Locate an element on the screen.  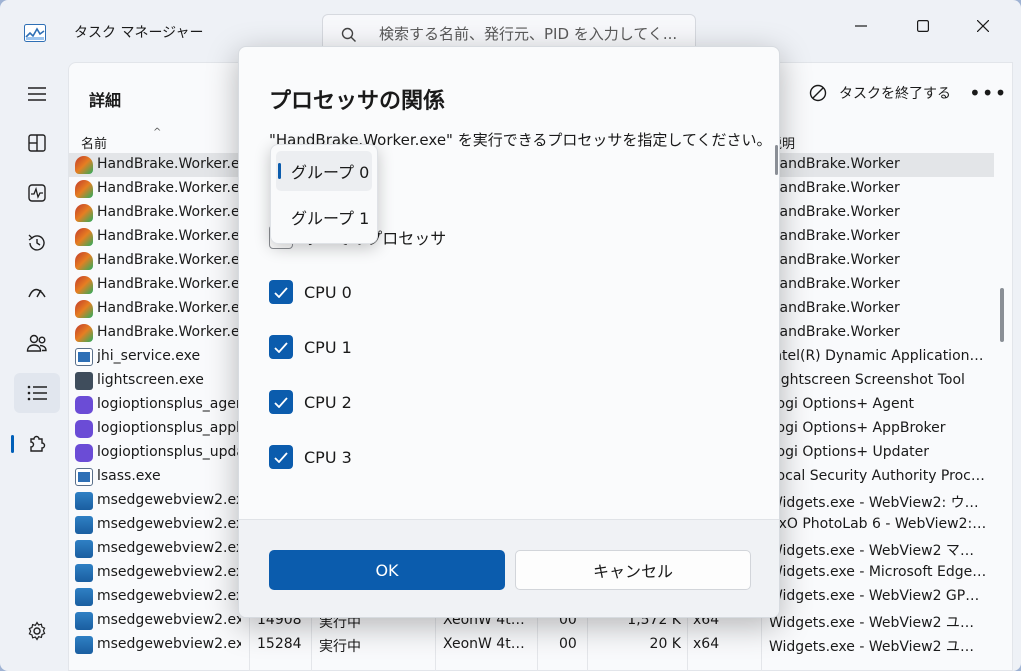
processor-group-dropdown: グループ 0 グループ 1 is located at coordinates (324, 194).